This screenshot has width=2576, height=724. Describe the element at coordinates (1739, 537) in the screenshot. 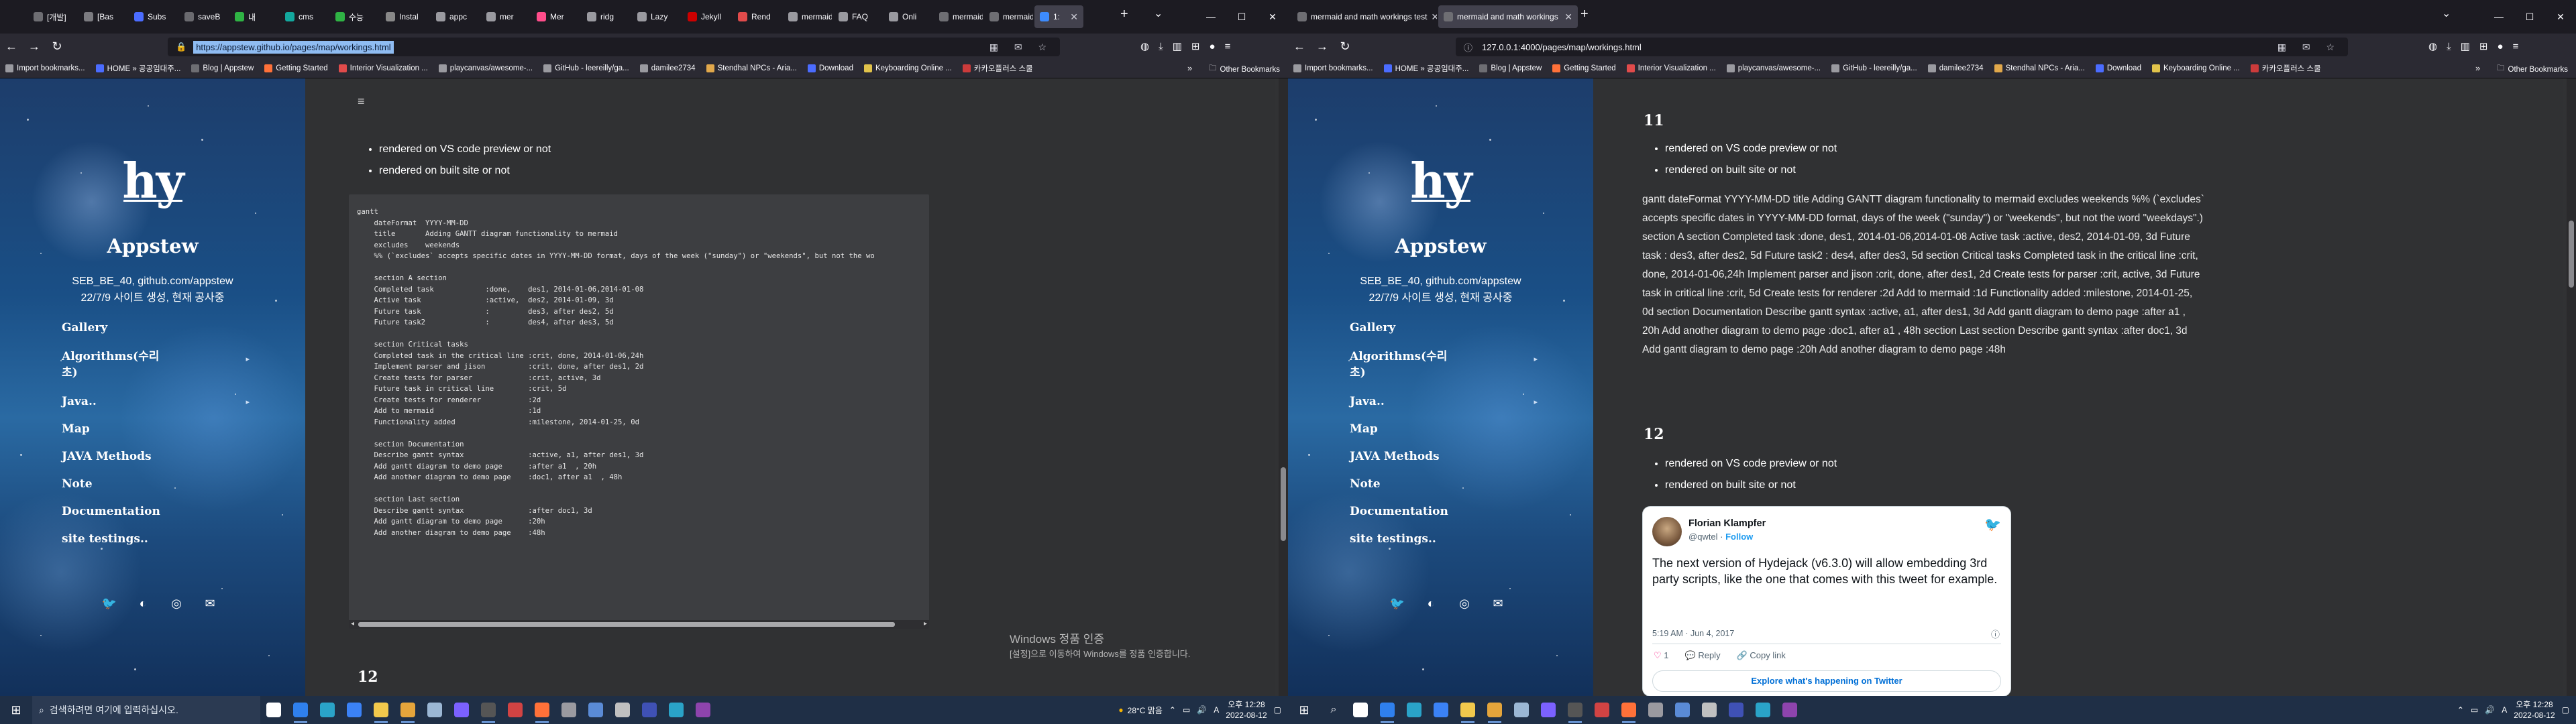

I see `follow-button: Follow` at that location.